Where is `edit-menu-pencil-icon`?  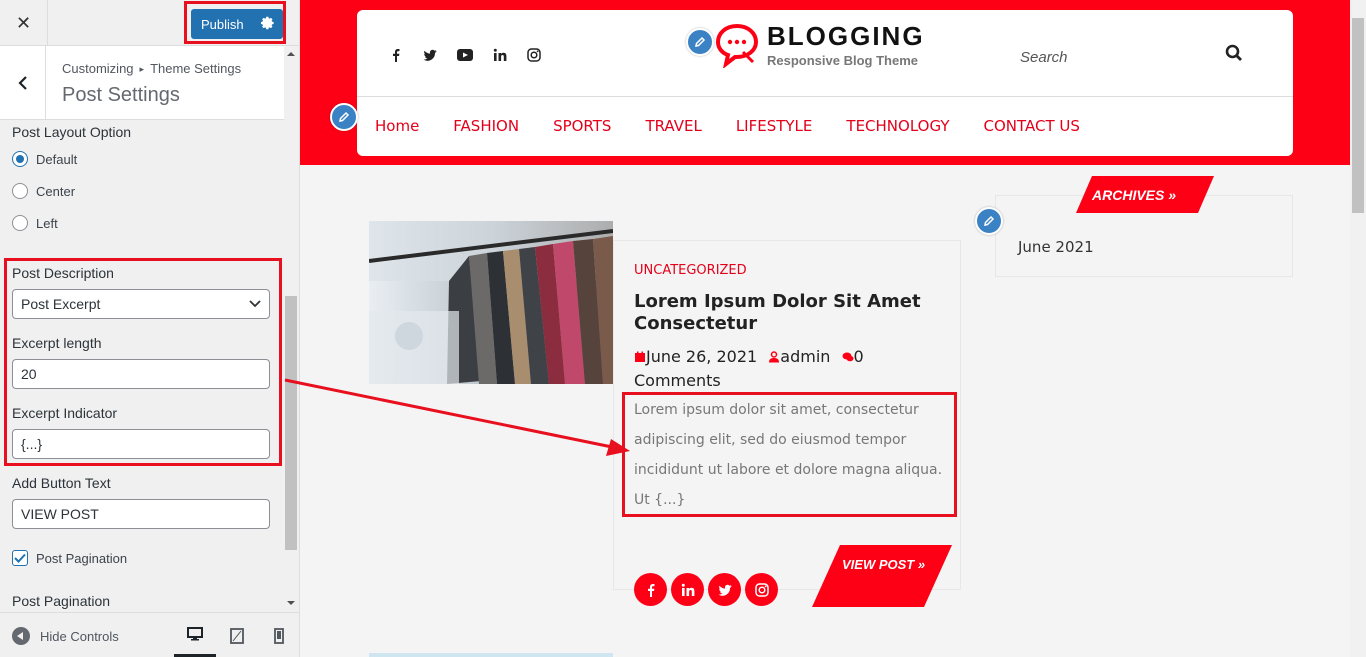
edit-menu-pencil-icon is located at coordinates (344, 117).